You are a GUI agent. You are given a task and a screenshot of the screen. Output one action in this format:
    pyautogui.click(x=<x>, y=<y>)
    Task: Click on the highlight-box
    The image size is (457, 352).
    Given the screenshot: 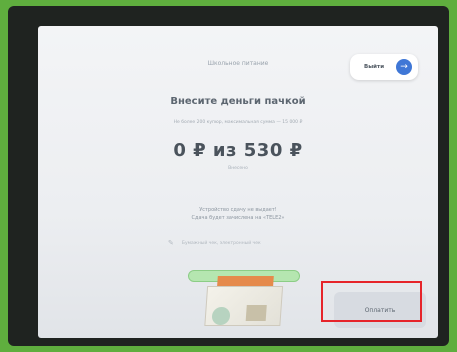 What is the action you would take?
    pyautogui.click(x=371, y=301)
    